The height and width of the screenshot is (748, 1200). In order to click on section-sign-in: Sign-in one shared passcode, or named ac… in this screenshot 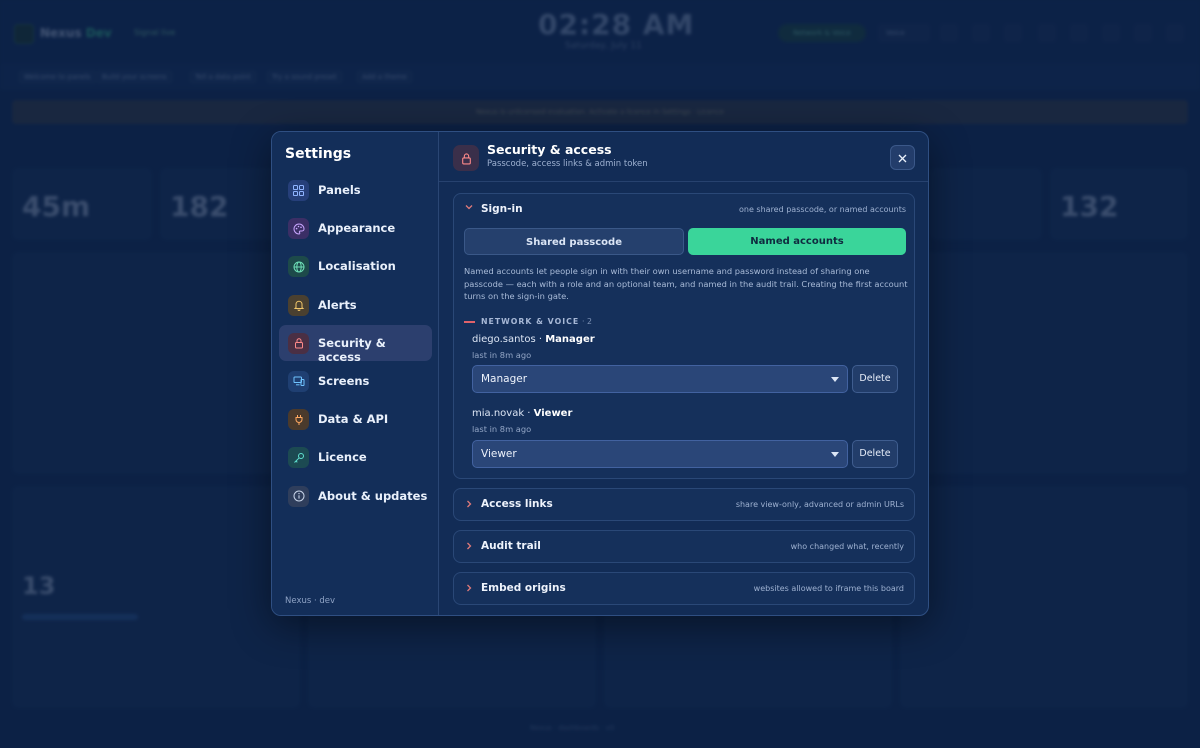, I will do `click(684, 336)`.